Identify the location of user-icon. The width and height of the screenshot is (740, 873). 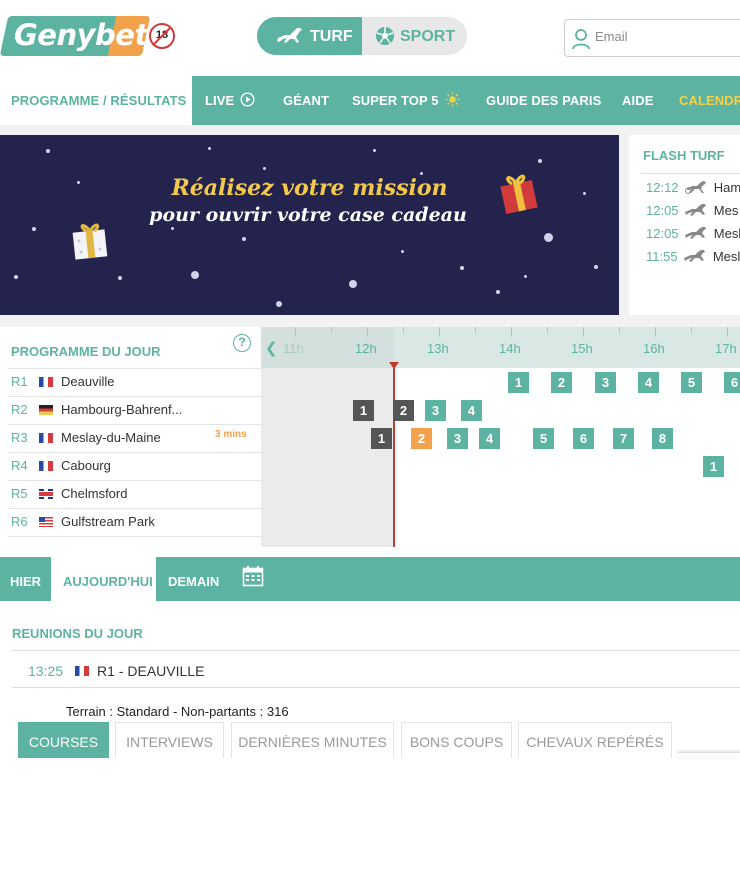
(581, 39).